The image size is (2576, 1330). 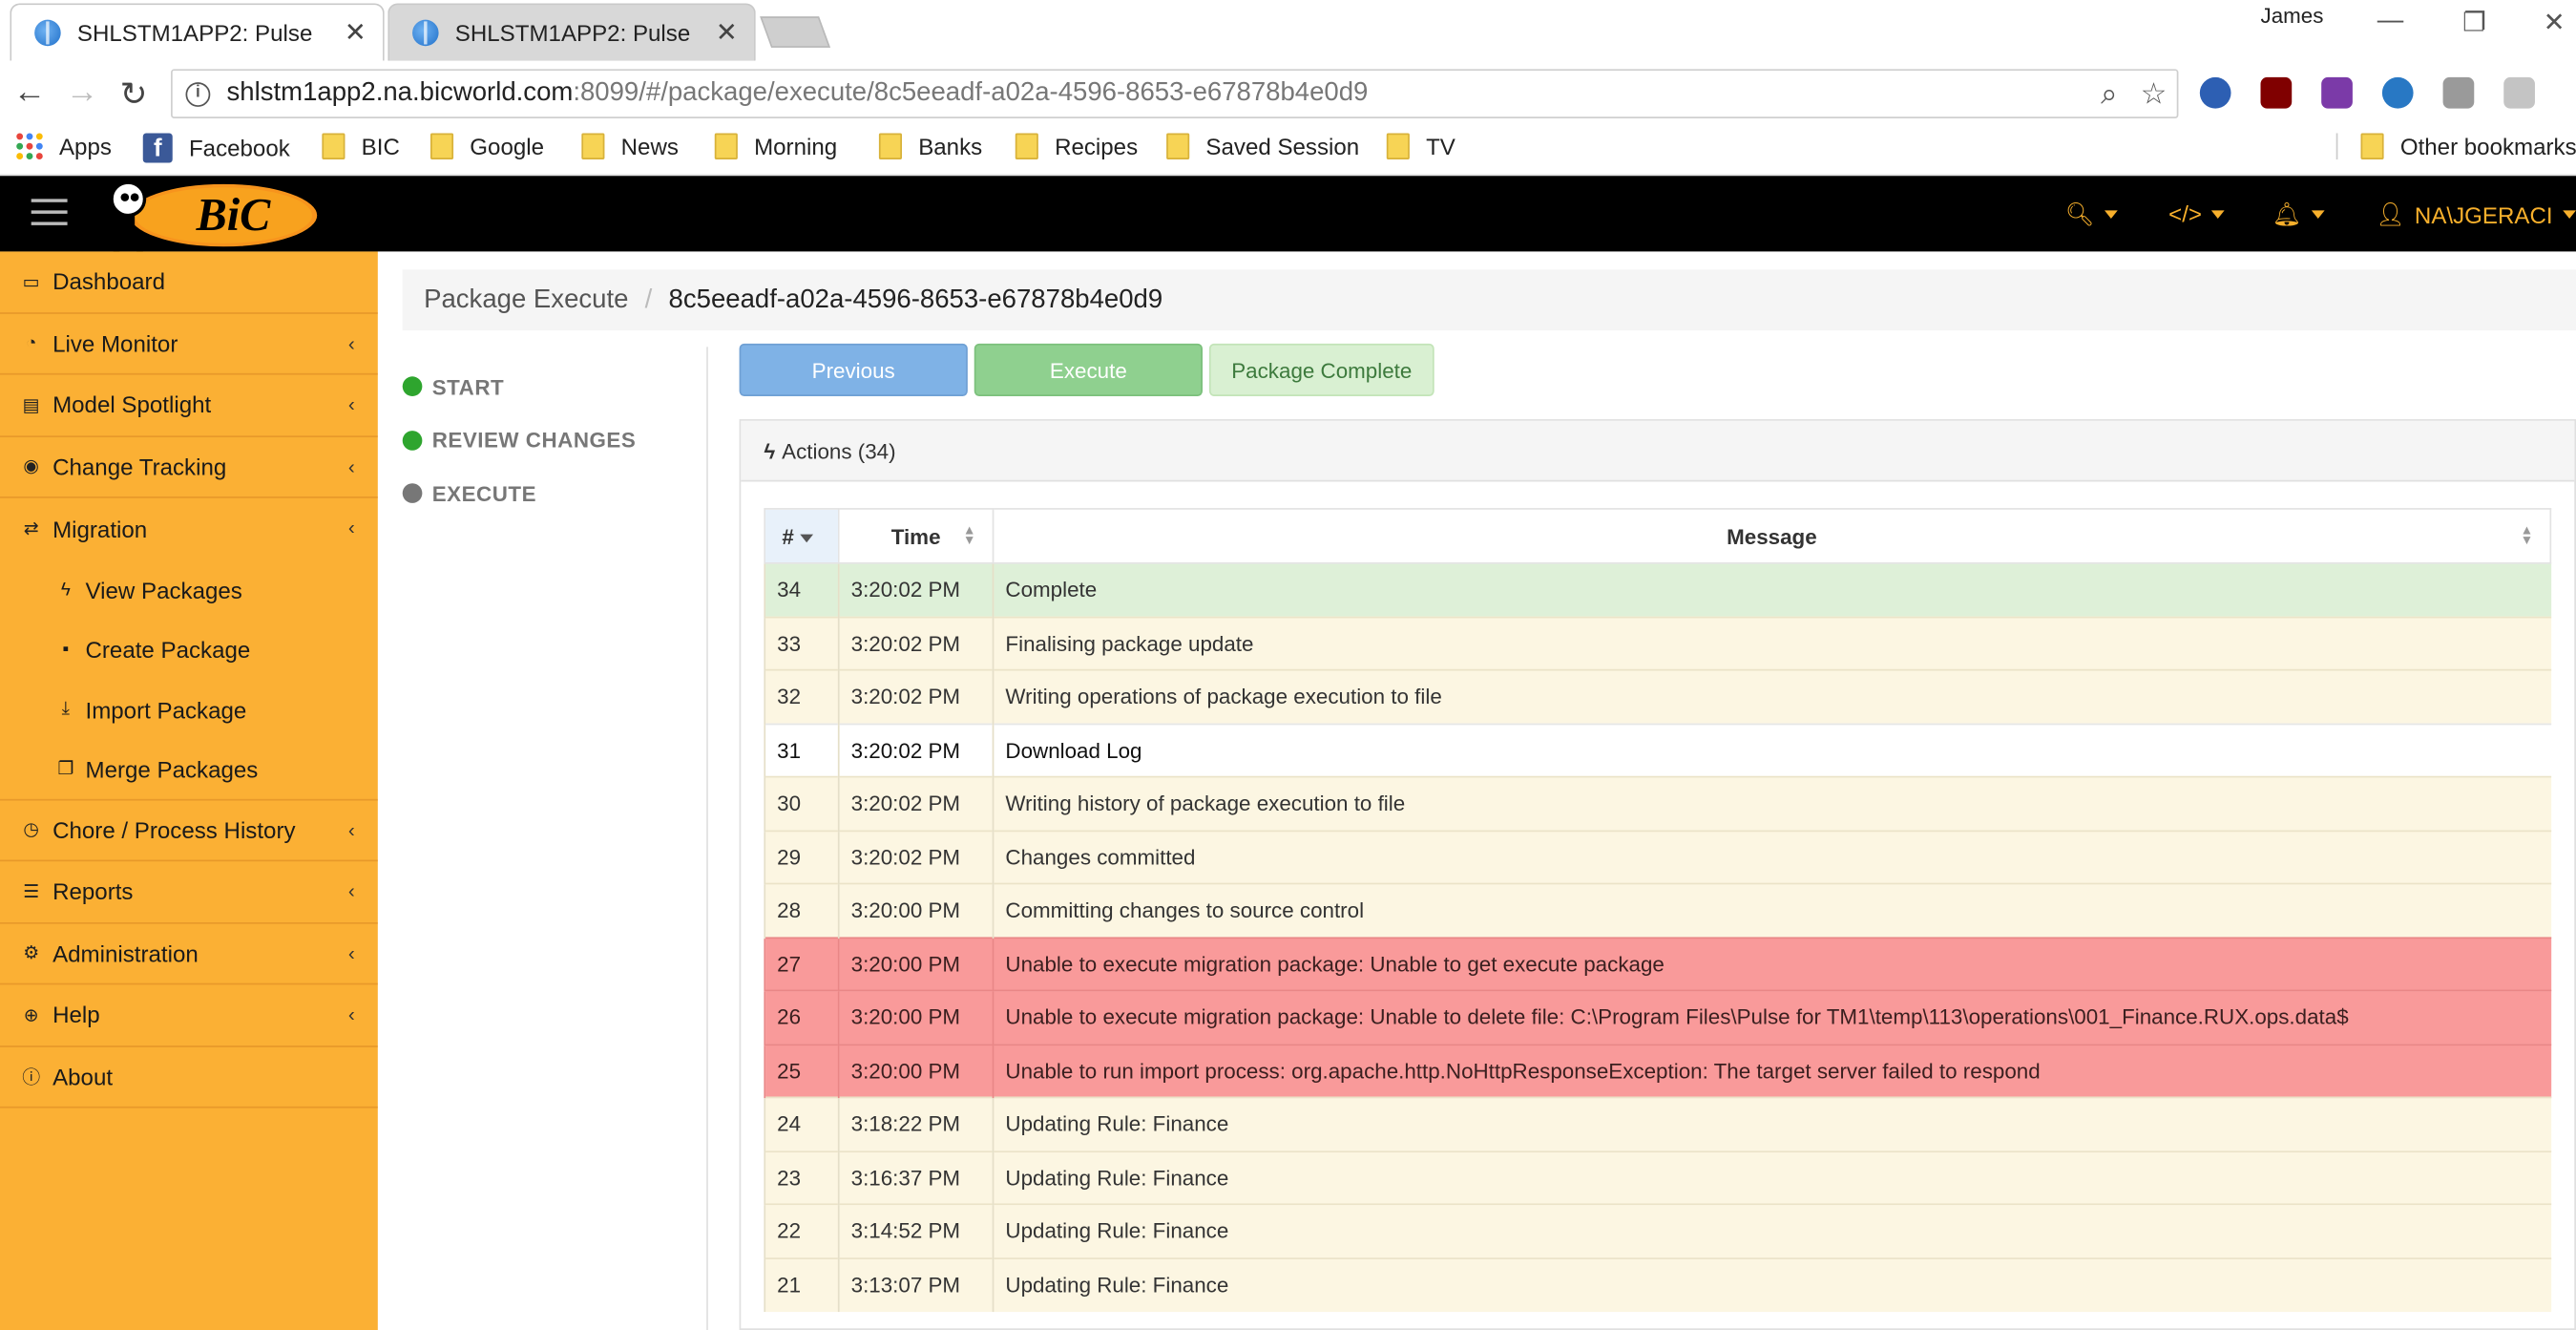 I want to click on row-number: 24, so click(x=801, y=1123).